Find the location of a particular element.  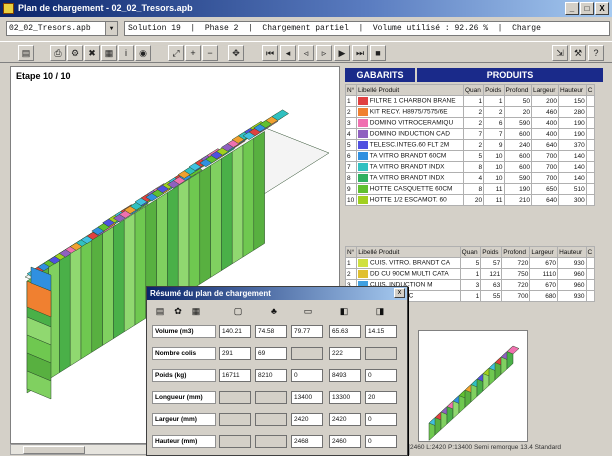

table-row: 4 DOMINO INDUCTION CAD 7 7 600 400 190 is located at coordinates (470, 134).